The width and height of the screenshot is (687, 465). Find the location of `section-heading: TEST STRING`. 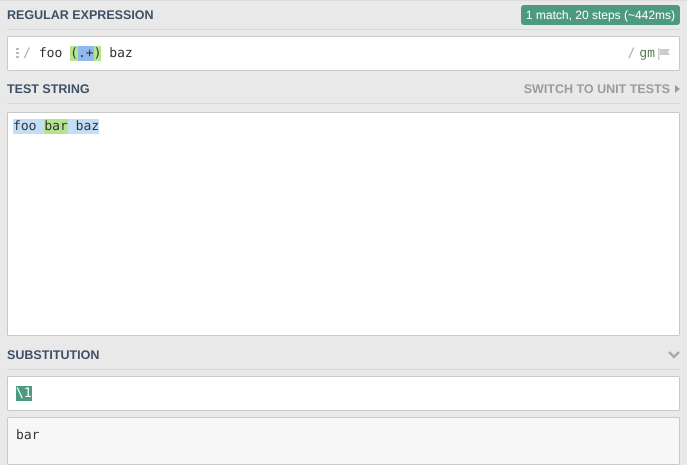

section-heading: TEST STRING is located at coordinates (48, 89).